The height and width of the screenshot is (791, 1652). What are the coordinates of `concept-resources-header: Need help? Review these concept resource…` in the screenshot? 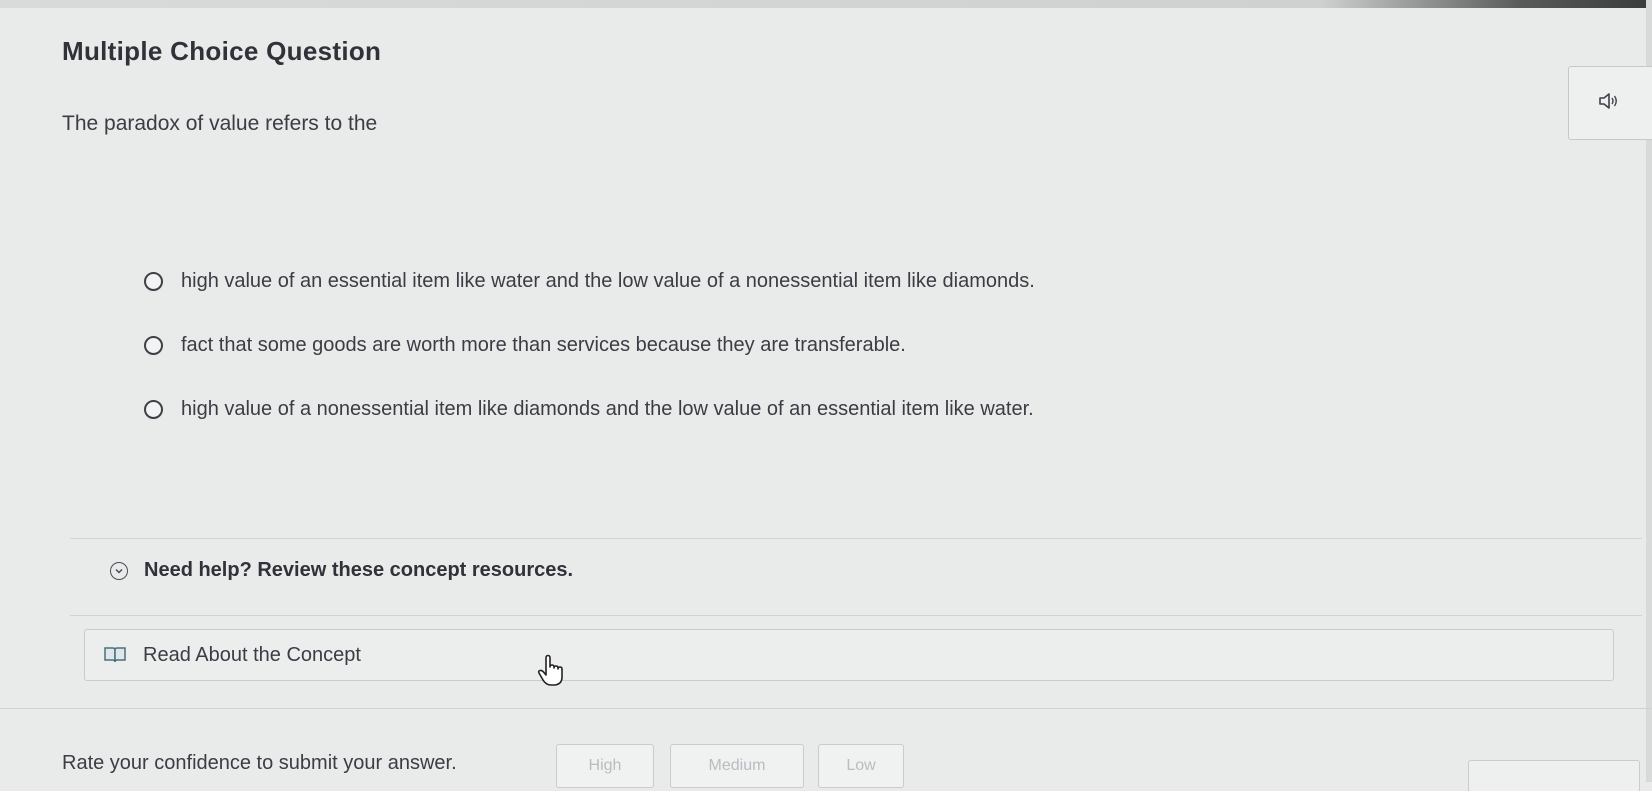 It's located at (359, 570).